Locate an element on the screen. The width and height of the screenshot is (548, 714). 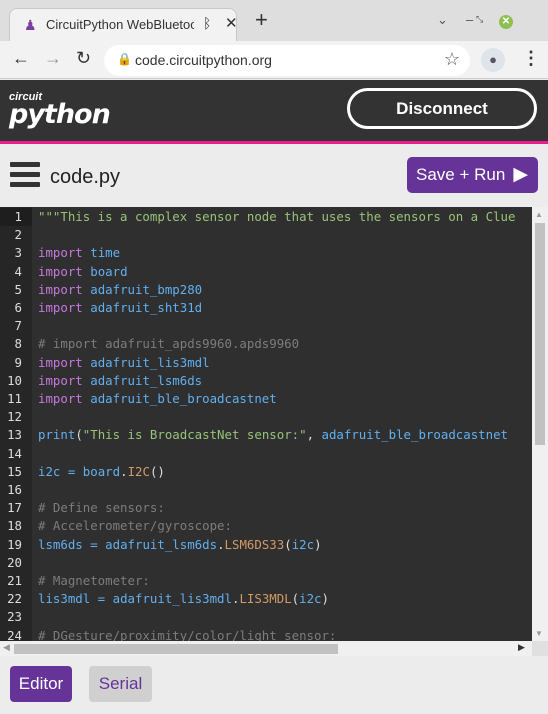
vertical-scroll-thumb is located at coordinates (540, 334).